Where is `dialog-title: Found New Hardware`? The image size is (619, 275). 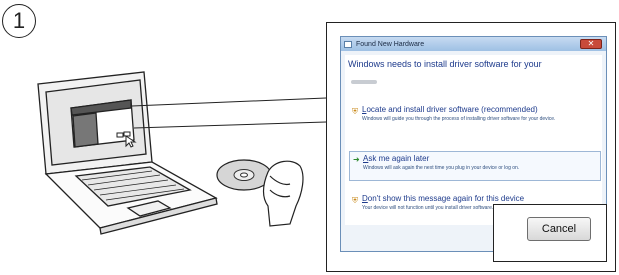
dialog-title: Found New Hardware is located at coordinates (390, 44).